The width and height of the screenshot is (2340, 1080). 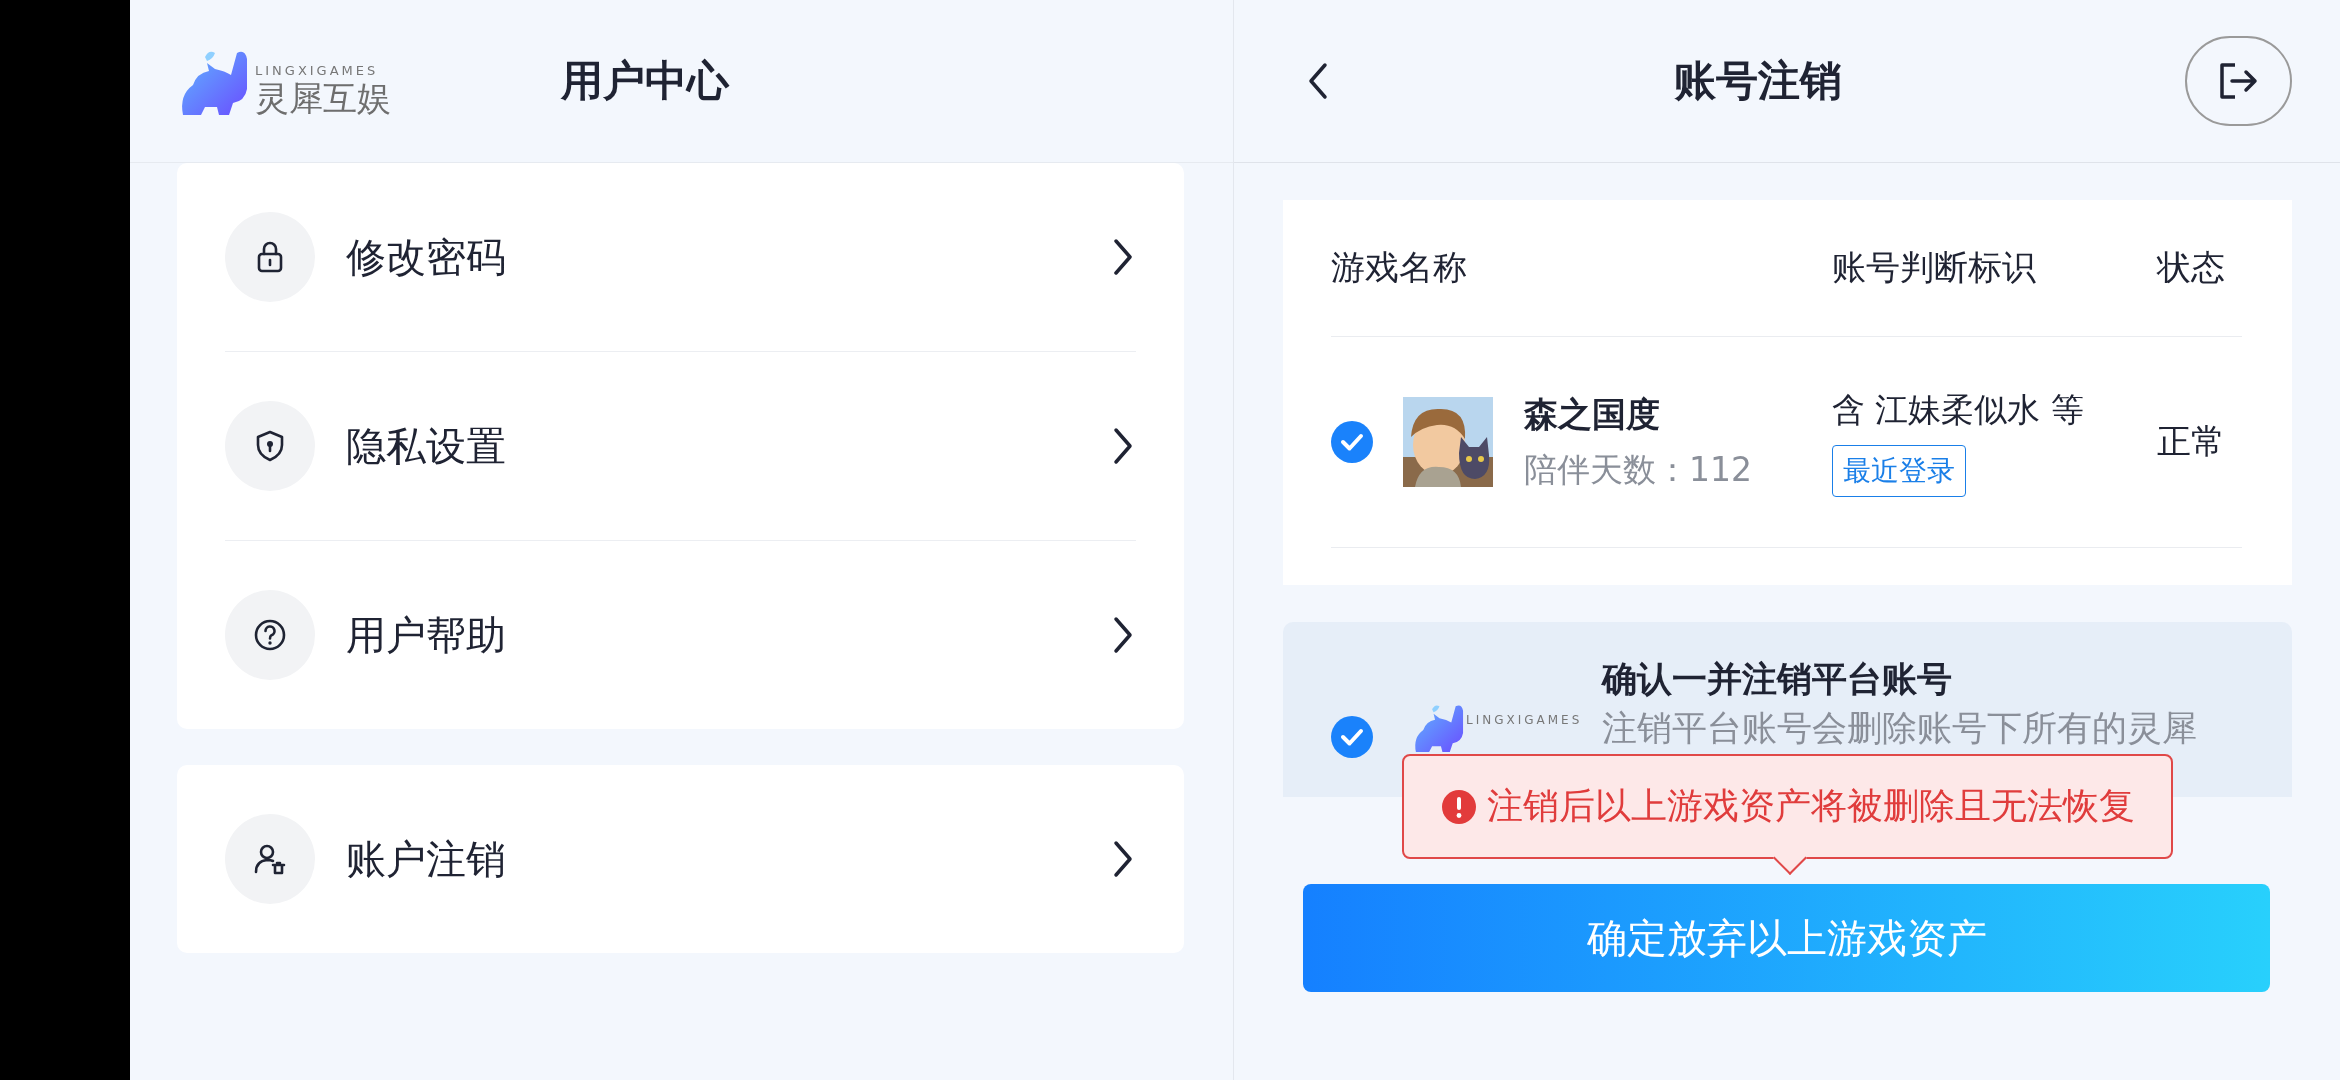 What do you see at coordinates (680, 635) in the screenshot?
I see `menu-item: 用户帮助` at bounding box center [680, 635].